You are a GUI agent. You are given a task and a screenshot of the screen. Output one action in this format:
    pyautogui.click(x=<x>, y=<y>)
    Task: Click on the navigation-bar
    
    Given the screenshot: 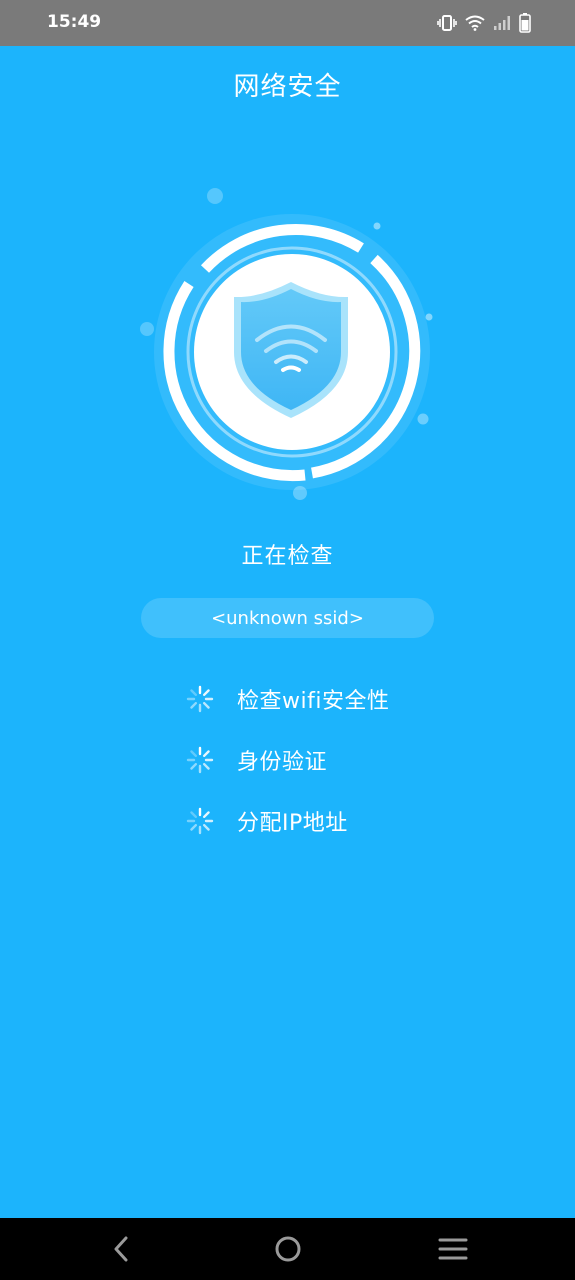 What is the action you would take?
    pyautogui.click(x=287, y=1249)
    